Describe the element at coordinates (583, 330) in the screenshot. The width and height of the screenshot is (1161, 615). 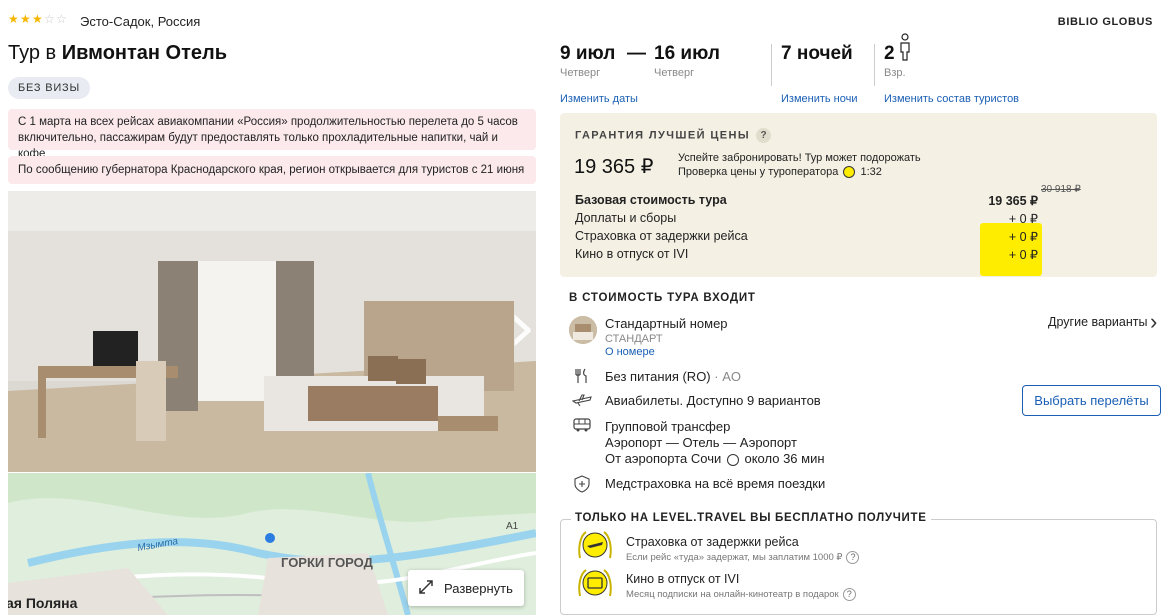
I see `room-thumbnail` at that location.